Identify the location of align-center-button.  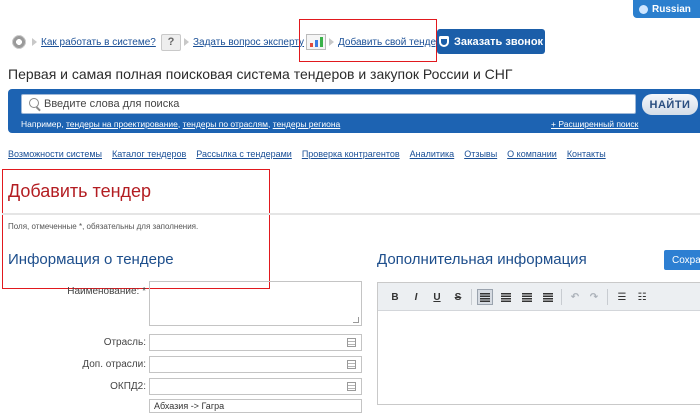
(506, 297).